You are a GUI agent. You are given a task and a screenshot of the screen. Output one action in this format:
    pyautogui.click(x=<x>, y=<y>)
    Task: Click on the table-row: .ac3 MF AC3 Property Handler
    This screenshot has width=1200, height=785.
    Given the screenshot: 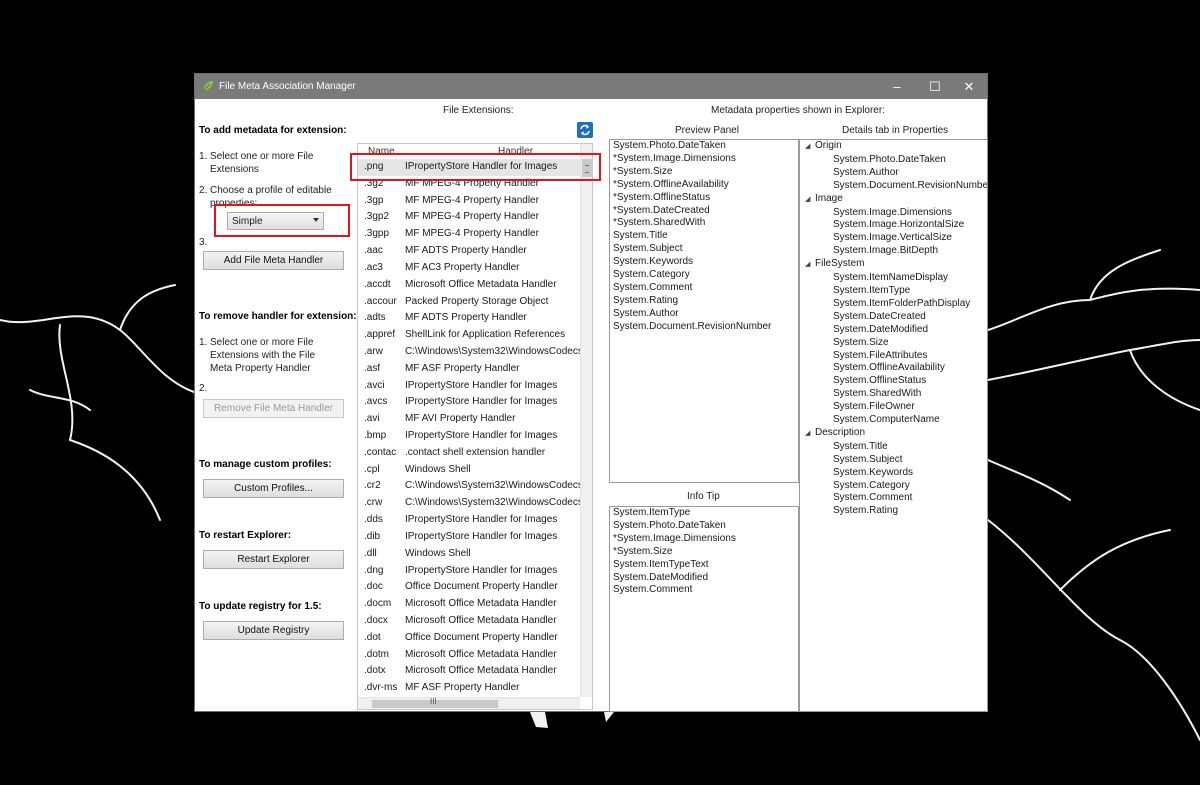 What is the action you would take?
    pyautogui.click(x=469, y=268)
    